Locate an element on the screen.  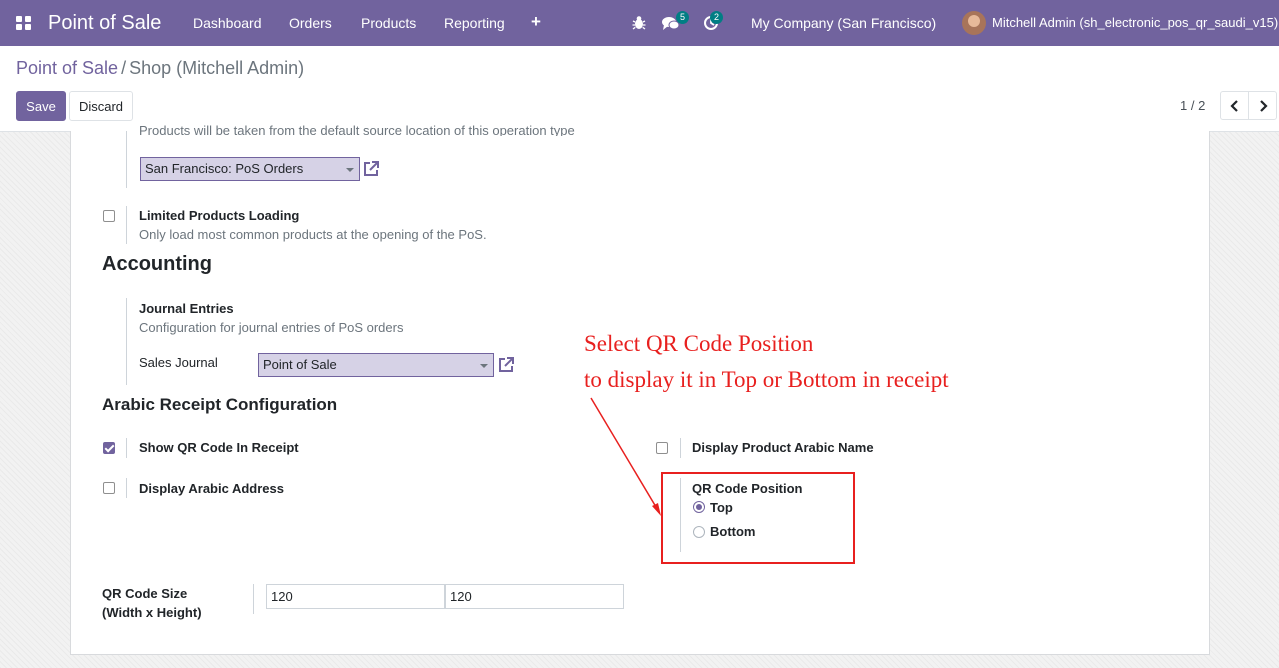
menu-reporting: Reporting is located at coordinates (474, 23).